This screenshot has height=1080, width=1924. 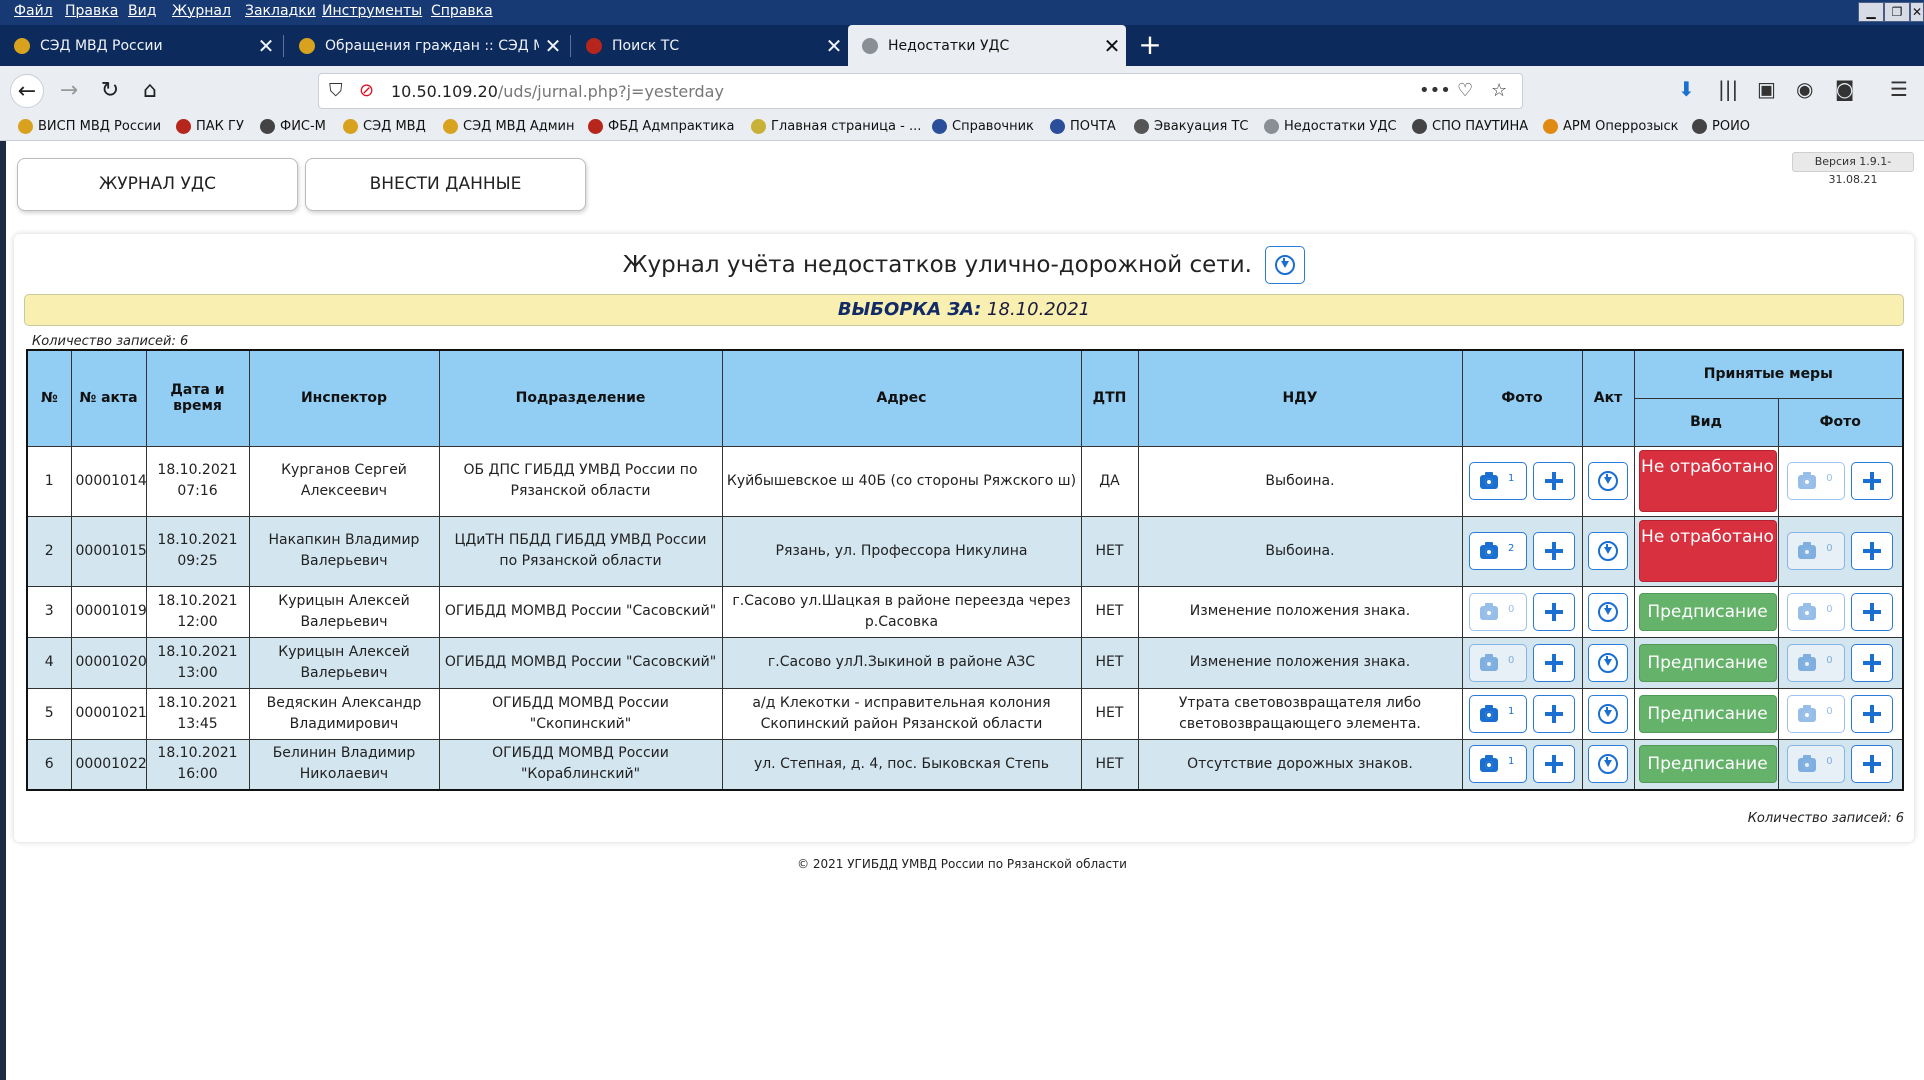 What do you see at coordinates (372, 11) in the screenshot?
I see `menu-tools: Инструменты` at bounding box center [372, 11].